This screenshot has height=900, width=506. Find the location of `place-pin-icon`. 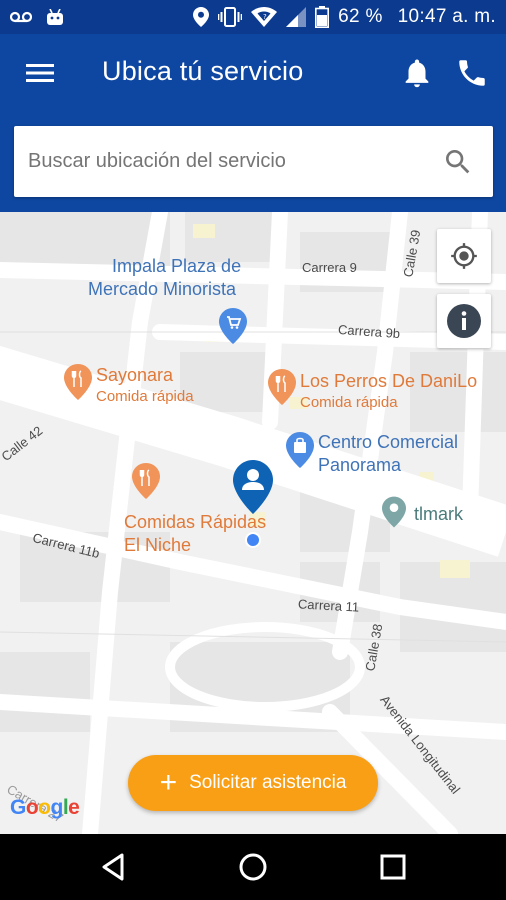

place-pin-icon is located at coordinates (394, 512).